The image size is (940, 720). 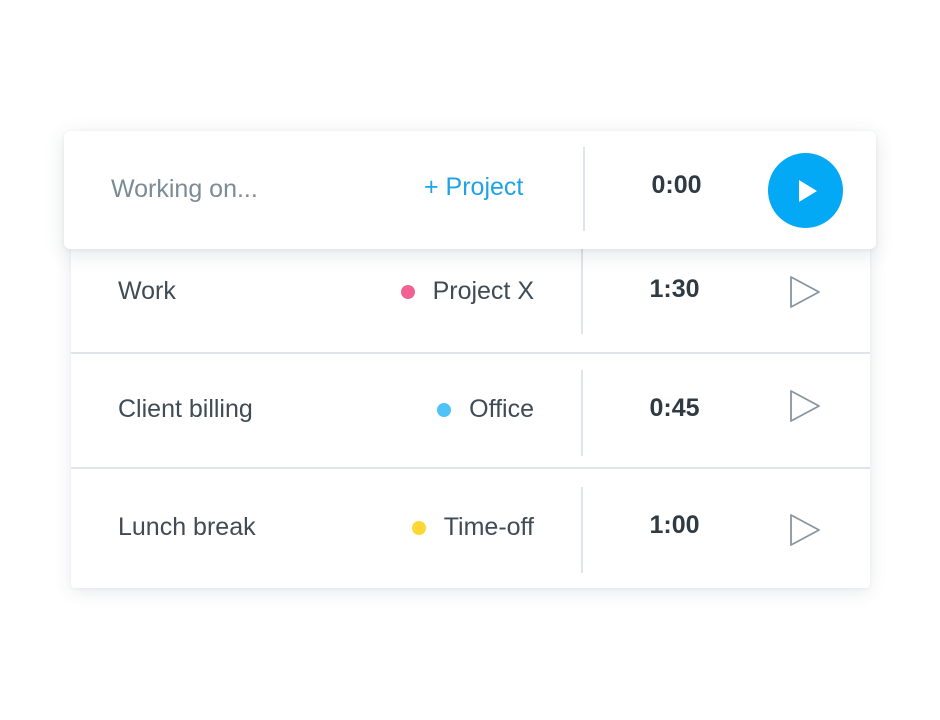 I want to click on entry-project-label: Time-off, so click(x=488, y=527).